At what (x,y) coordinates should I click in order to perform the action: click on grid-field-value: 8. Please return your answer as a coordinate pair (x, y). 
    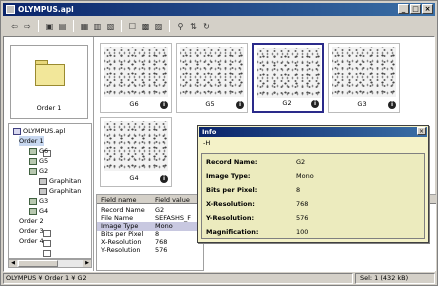
    Looking at the image, I should click on (157, 234).